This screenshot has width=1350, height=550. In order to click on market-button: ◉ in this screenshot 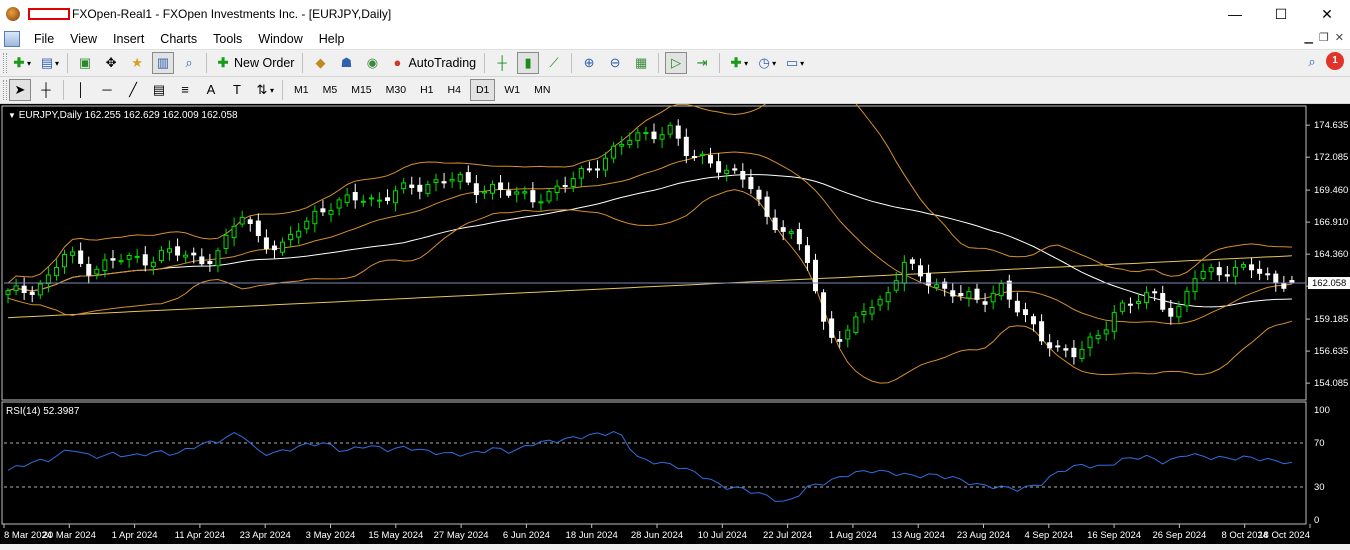, I will do `click(372, 63)`.